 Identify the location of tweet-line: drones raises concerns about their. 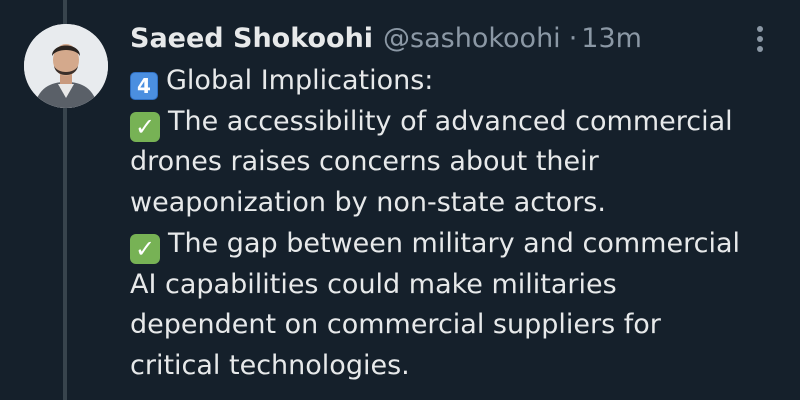
(460, 162).